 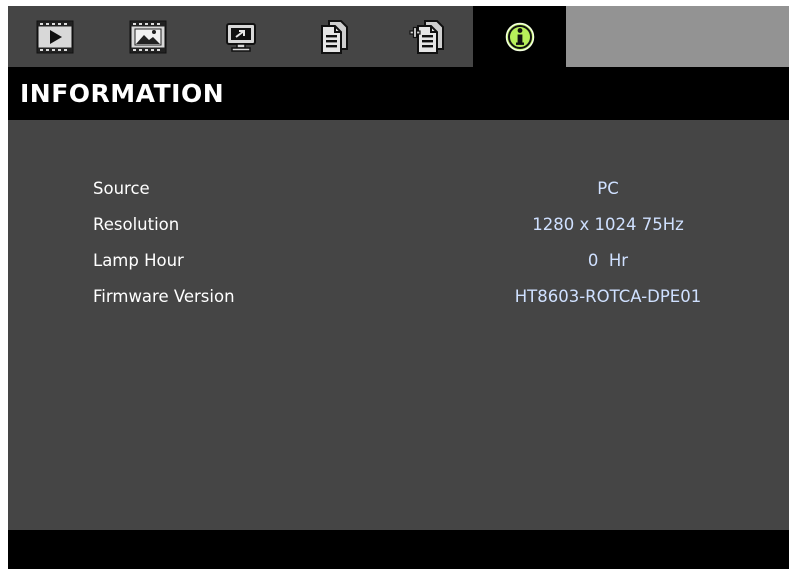 I want to click on settings-document-icon, so click(x=334, y=37).